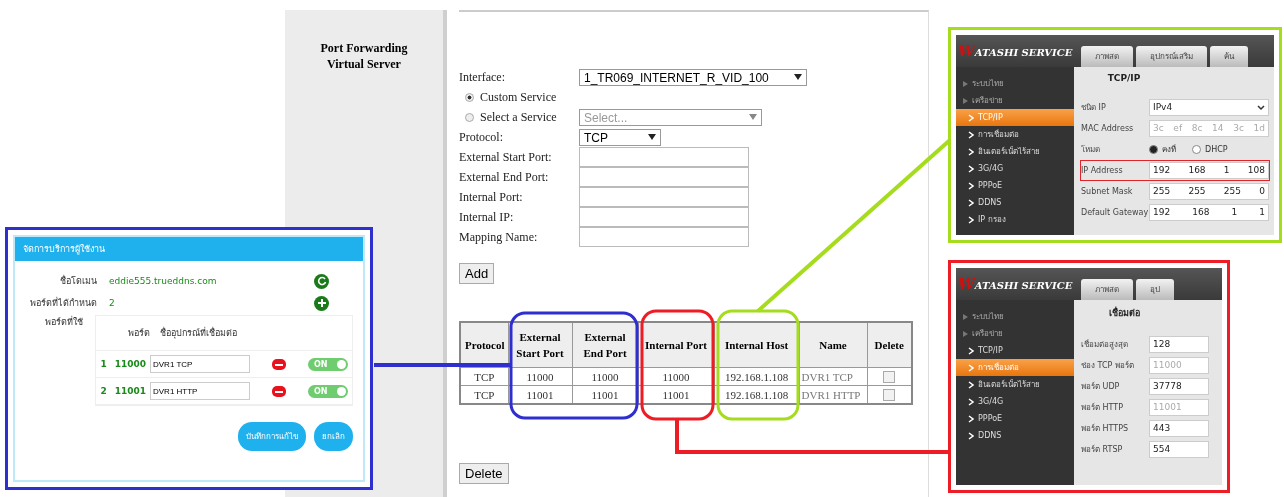 Image resolution: width=1284 pixels, height=497 pixels. I want to click on interface-select: 1_TR069_INTERNET_R_VID_100, so click(693, 77).